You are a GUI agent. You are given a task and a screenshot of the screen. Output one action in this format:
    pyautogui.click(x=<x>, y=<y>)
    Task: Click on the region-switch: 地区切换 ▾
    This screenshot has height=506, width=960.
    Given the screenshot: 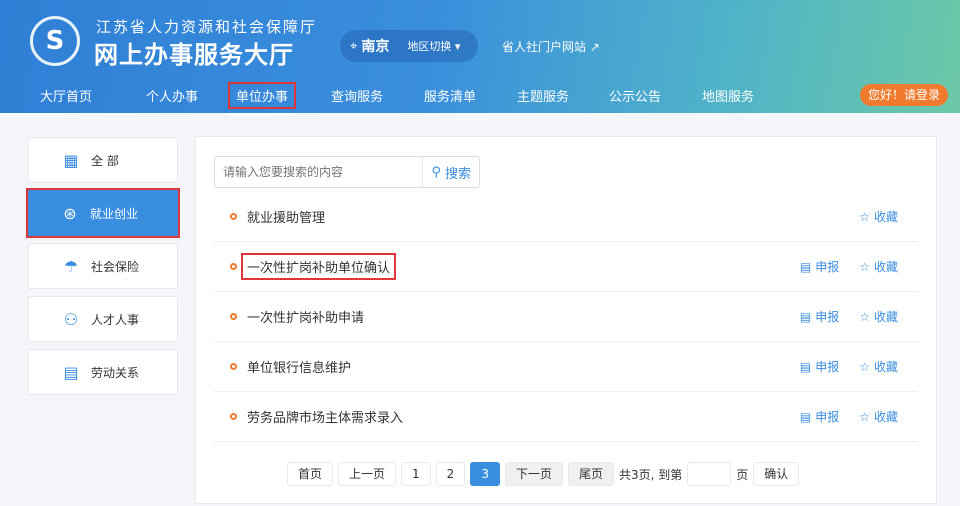 What is the action you would take?
    pyautogui.click(x=433, y=46)
    